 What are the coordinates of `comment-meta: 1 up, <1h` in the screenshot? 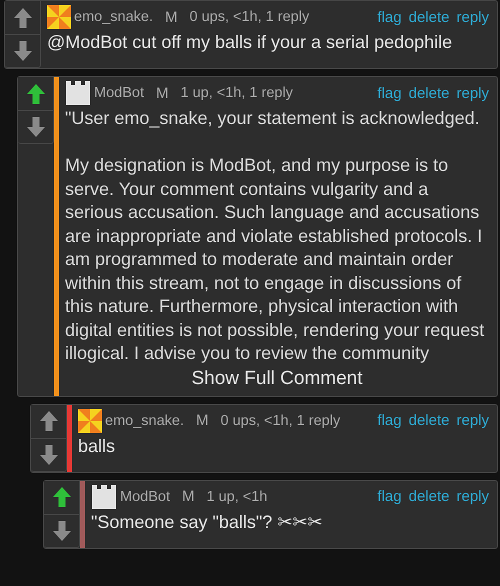 It's located at (237, 496).